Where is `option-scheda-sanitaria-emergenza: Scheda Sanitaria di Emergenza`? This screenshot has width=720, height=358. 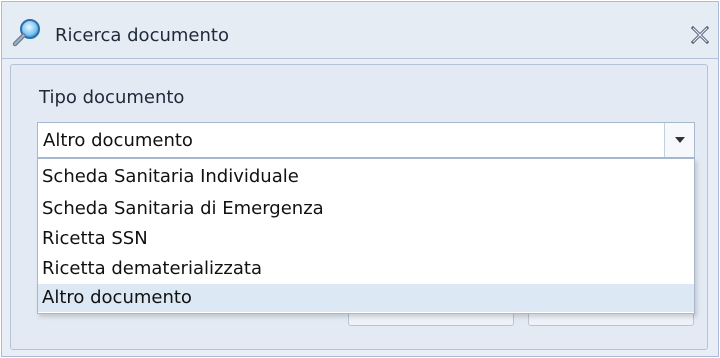
option-scheda-sanitaria-emergenza: Scheda Sanitaria di Emergenza is located at coordinates (366, 209).